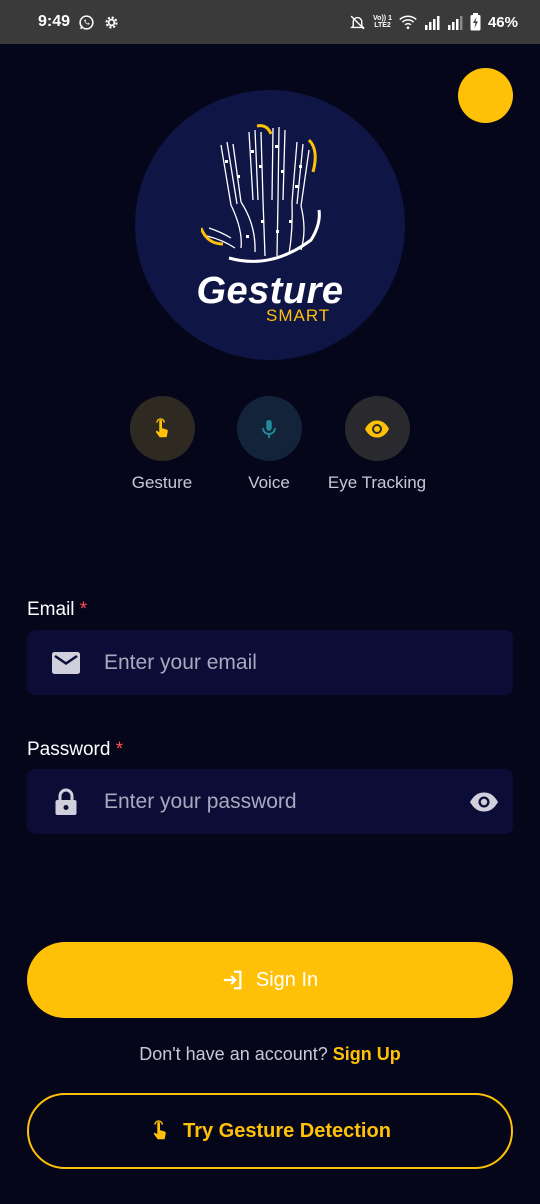  Describe the element at coordinates (54, 21) in the screenshot. I see `status-time: 9:49` at that location.